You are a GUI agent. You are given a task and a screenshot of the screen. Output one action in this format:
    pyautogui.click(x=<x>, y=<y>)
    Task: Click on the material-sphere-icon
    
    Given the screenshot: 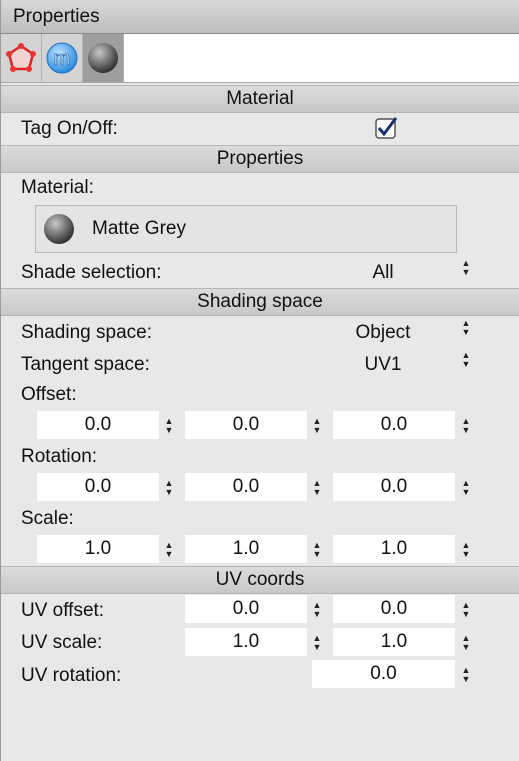 What is the action you would take?
    pyautogui.click(x=59, y=229)
    